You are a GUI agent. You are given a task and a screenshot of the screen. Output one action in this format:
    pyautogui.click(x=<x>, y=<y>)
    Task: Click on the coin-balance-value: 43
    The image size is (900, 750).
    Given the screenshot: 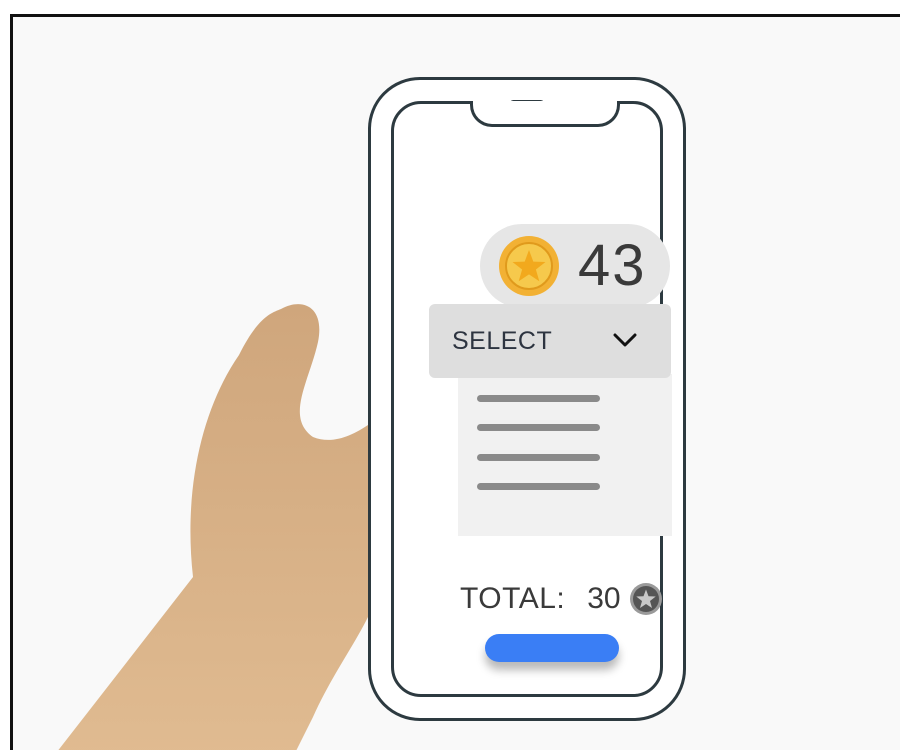 What is the action you would take?
    pyautogui.click(x=612, y=265)
    